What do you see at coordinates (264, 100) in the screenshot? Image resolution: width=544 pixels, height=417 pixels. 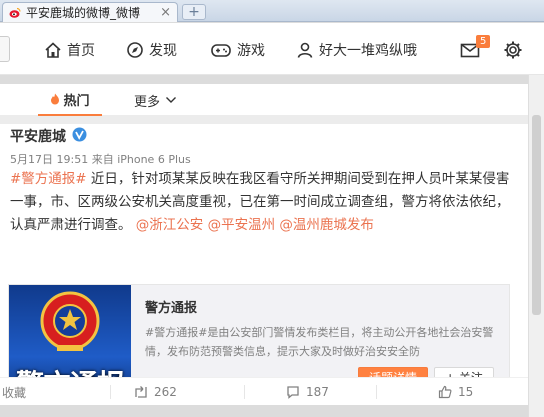 I see `feed-tabs: 热门 更多` at bounding box center [264, 100].